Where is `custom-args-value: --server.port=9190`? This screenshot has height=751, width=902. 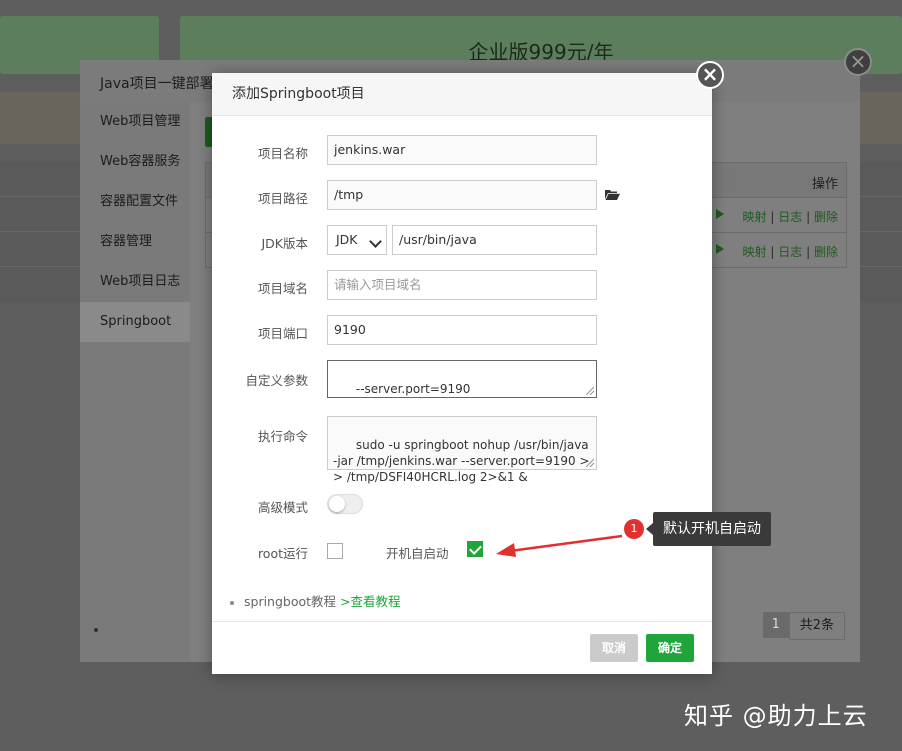
custom-args-value: --server.port=9190 is located at coordinates (413, 389).